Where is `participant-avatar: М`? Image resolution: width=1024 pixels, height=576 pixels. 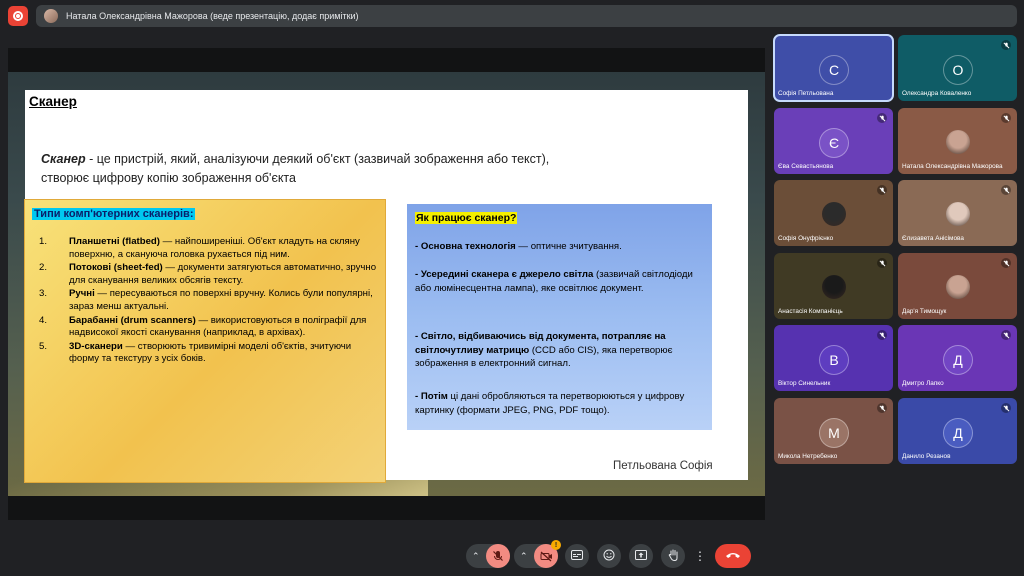 participant-avatar: М is located at coordinates (834, 433).